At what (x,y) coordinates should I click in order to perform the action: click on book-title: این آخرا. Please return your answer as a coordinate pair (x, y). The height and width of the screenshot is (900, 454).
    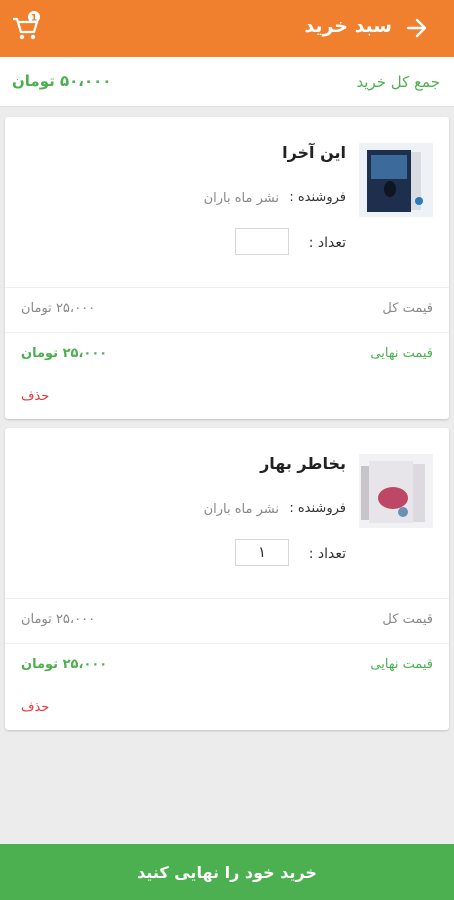
    Looking at the image, I should click on (314, 152).